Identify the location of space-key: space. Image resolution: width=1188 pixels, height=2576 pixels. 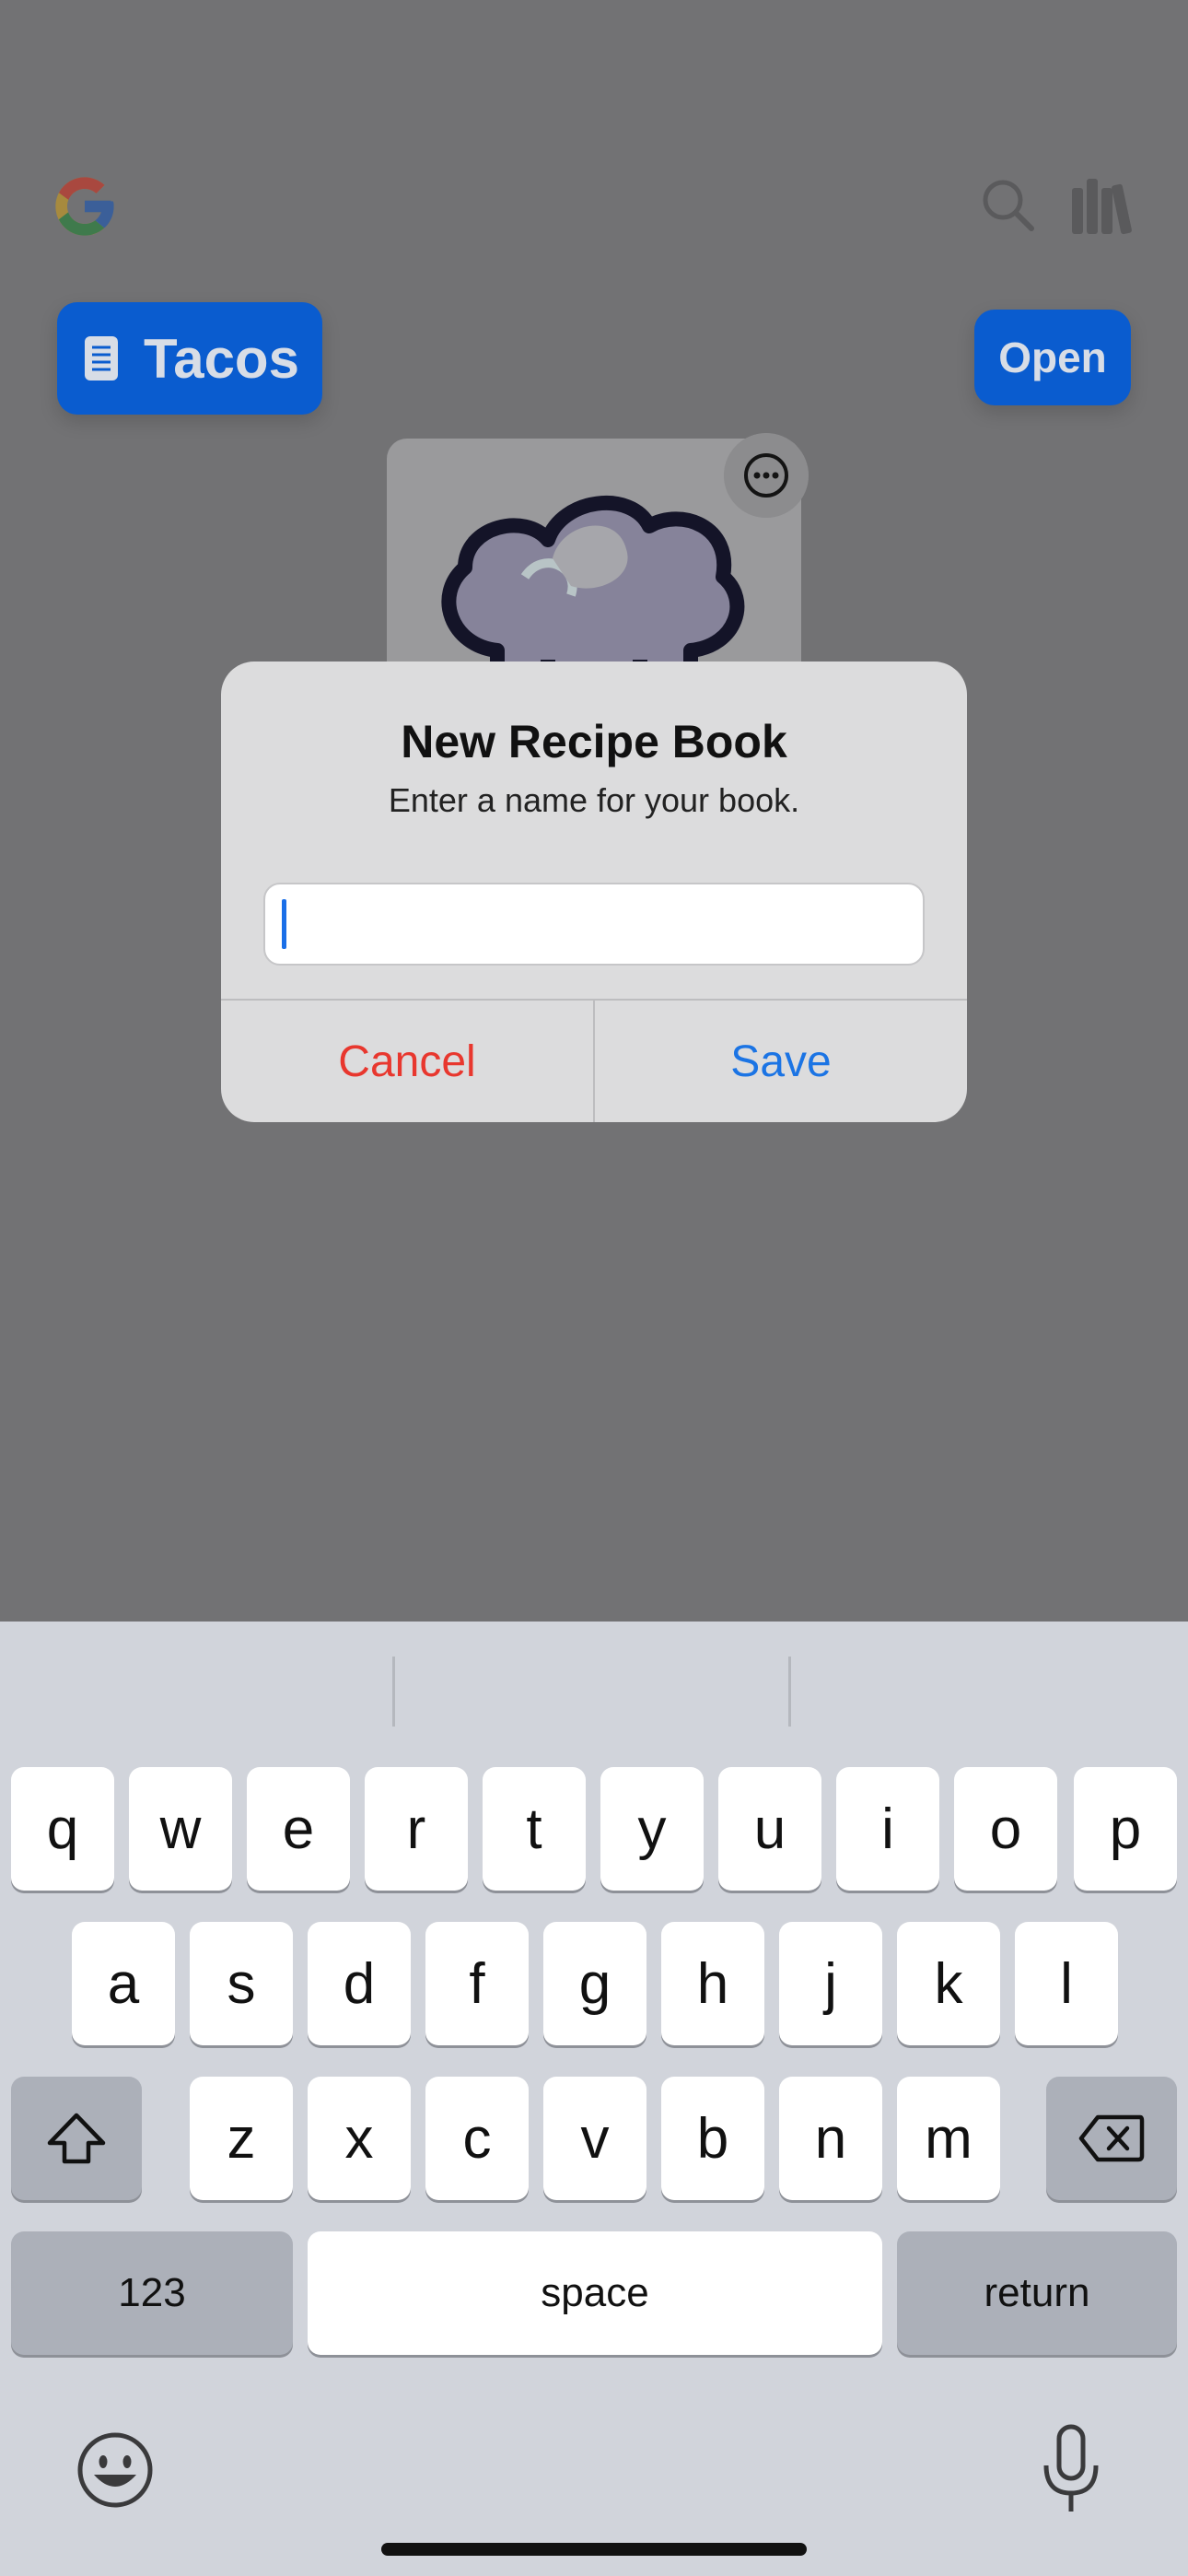
(595, 2293).